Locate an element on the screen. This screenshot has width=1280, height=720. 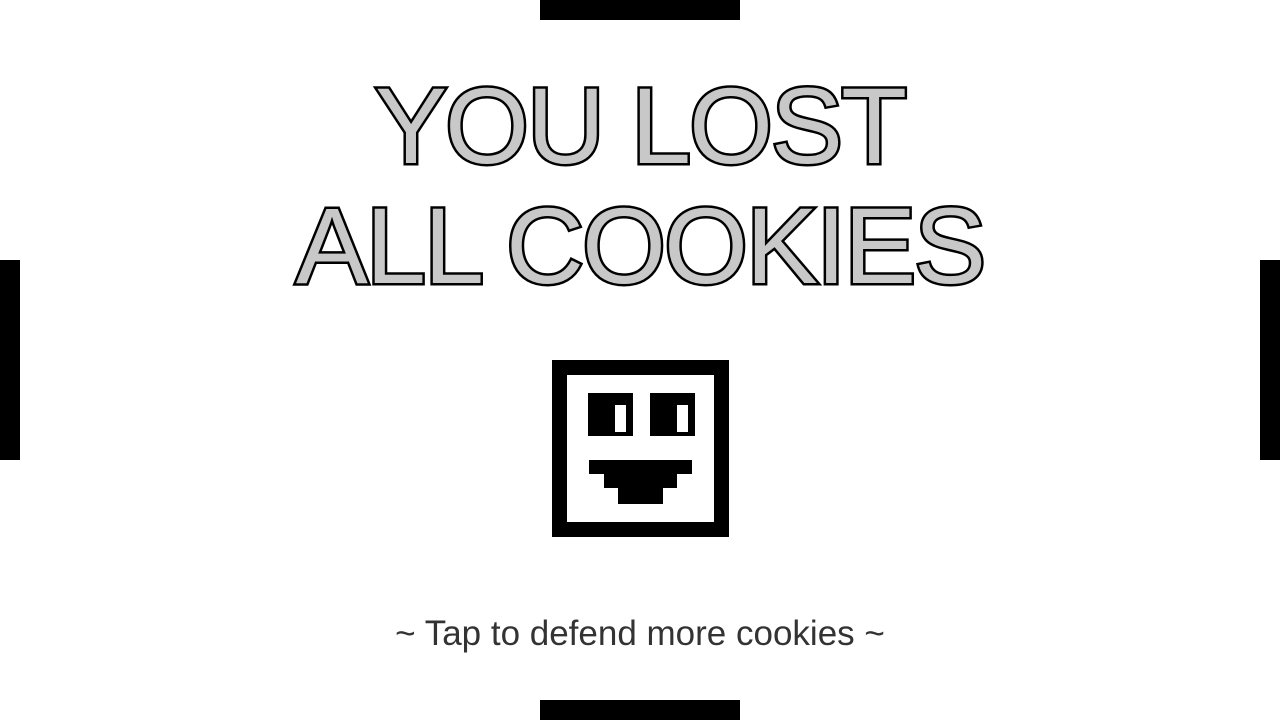
bottom-edge-bar is located at coordinates (640, 710).